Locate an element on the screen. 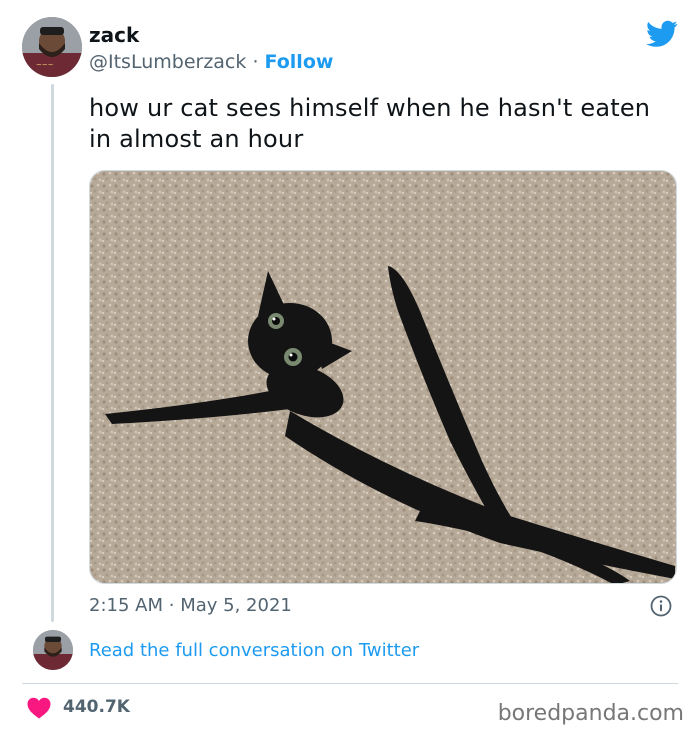 This screenshot has height=736, width=700. tweet-timestamp: 2:15 AM · May 5, 2021 is located at coordinates (190, 606).